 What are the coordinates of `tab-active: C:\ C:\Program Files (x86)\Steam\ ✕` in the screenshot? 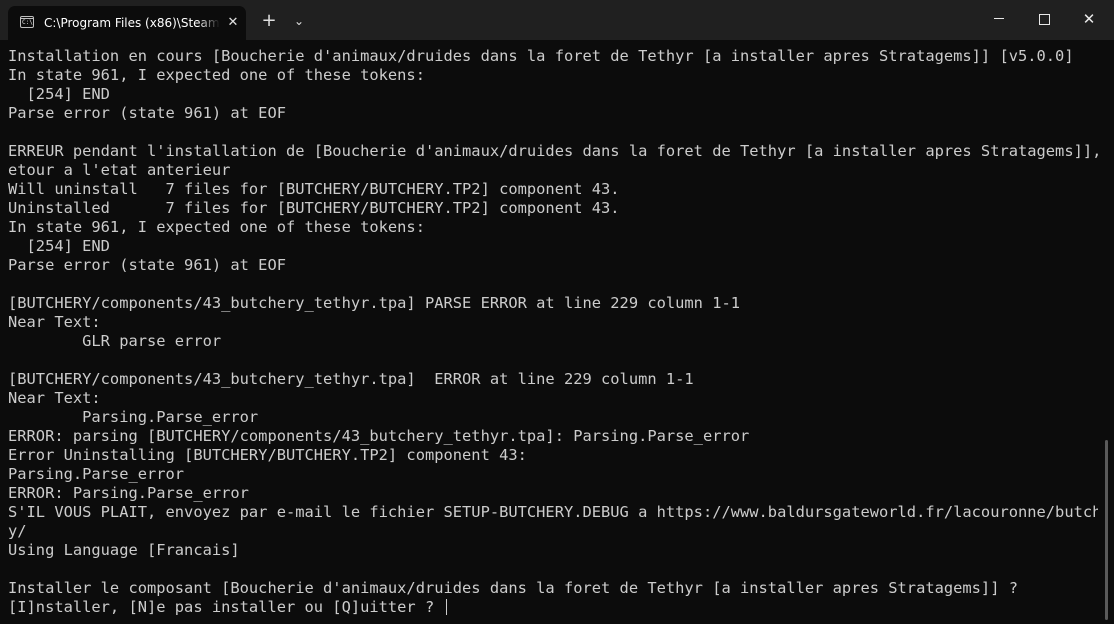 It's located at (127, 23).